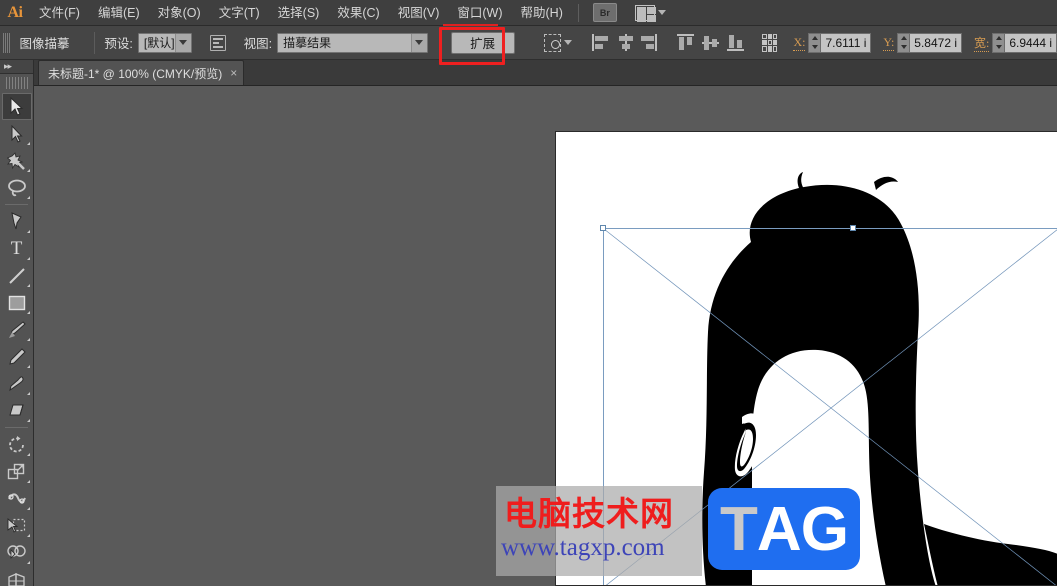 This screenshot has height=586, width=1057. I want to click on align-right-icon, so click(649, 42).